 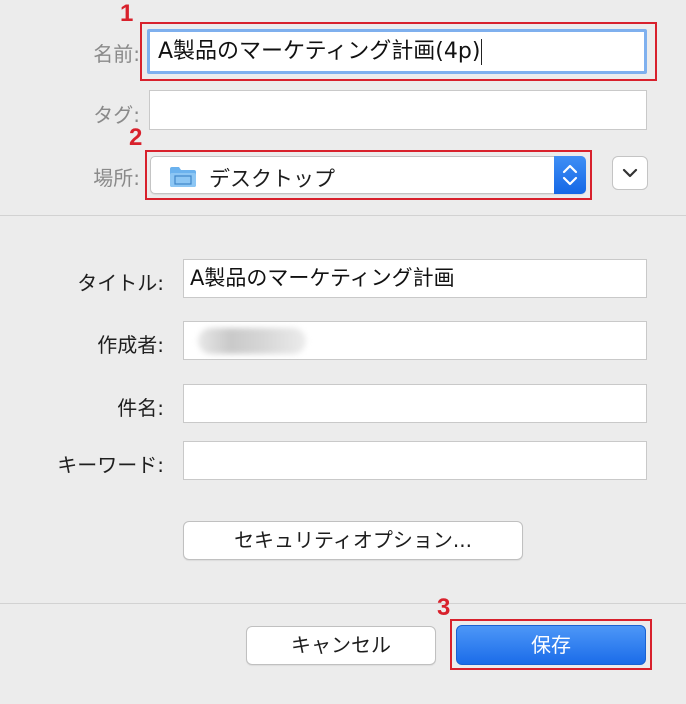 What do you see at coordinates (110, 465) in the screenshot?
I see `keywords-label: キーワード:` at bounding box center [110, 465].